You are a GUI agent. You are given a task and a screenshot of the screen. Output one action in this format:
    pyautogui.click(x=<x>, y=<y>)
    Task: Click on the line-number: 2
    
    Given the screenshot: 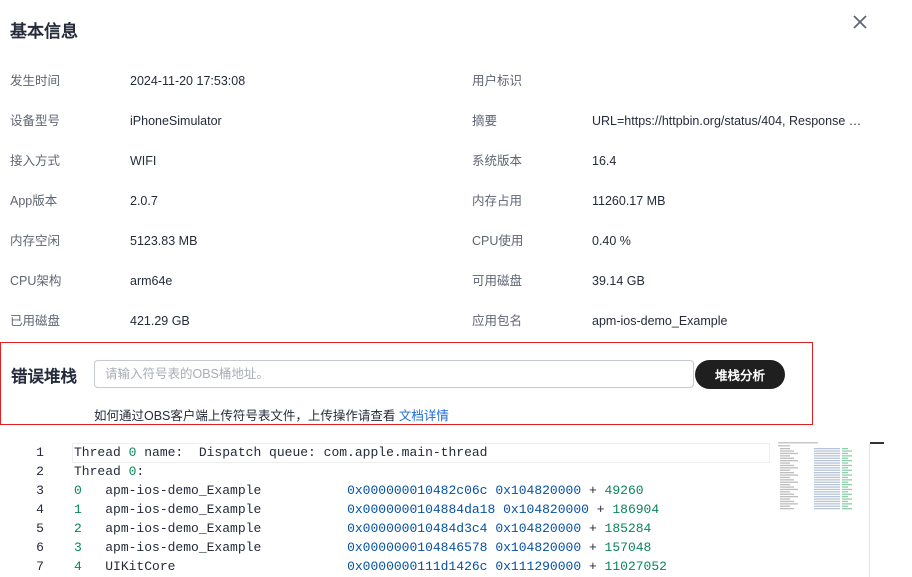 What is the action you would take?
    pyautogui.click(x=40, y=471)
    